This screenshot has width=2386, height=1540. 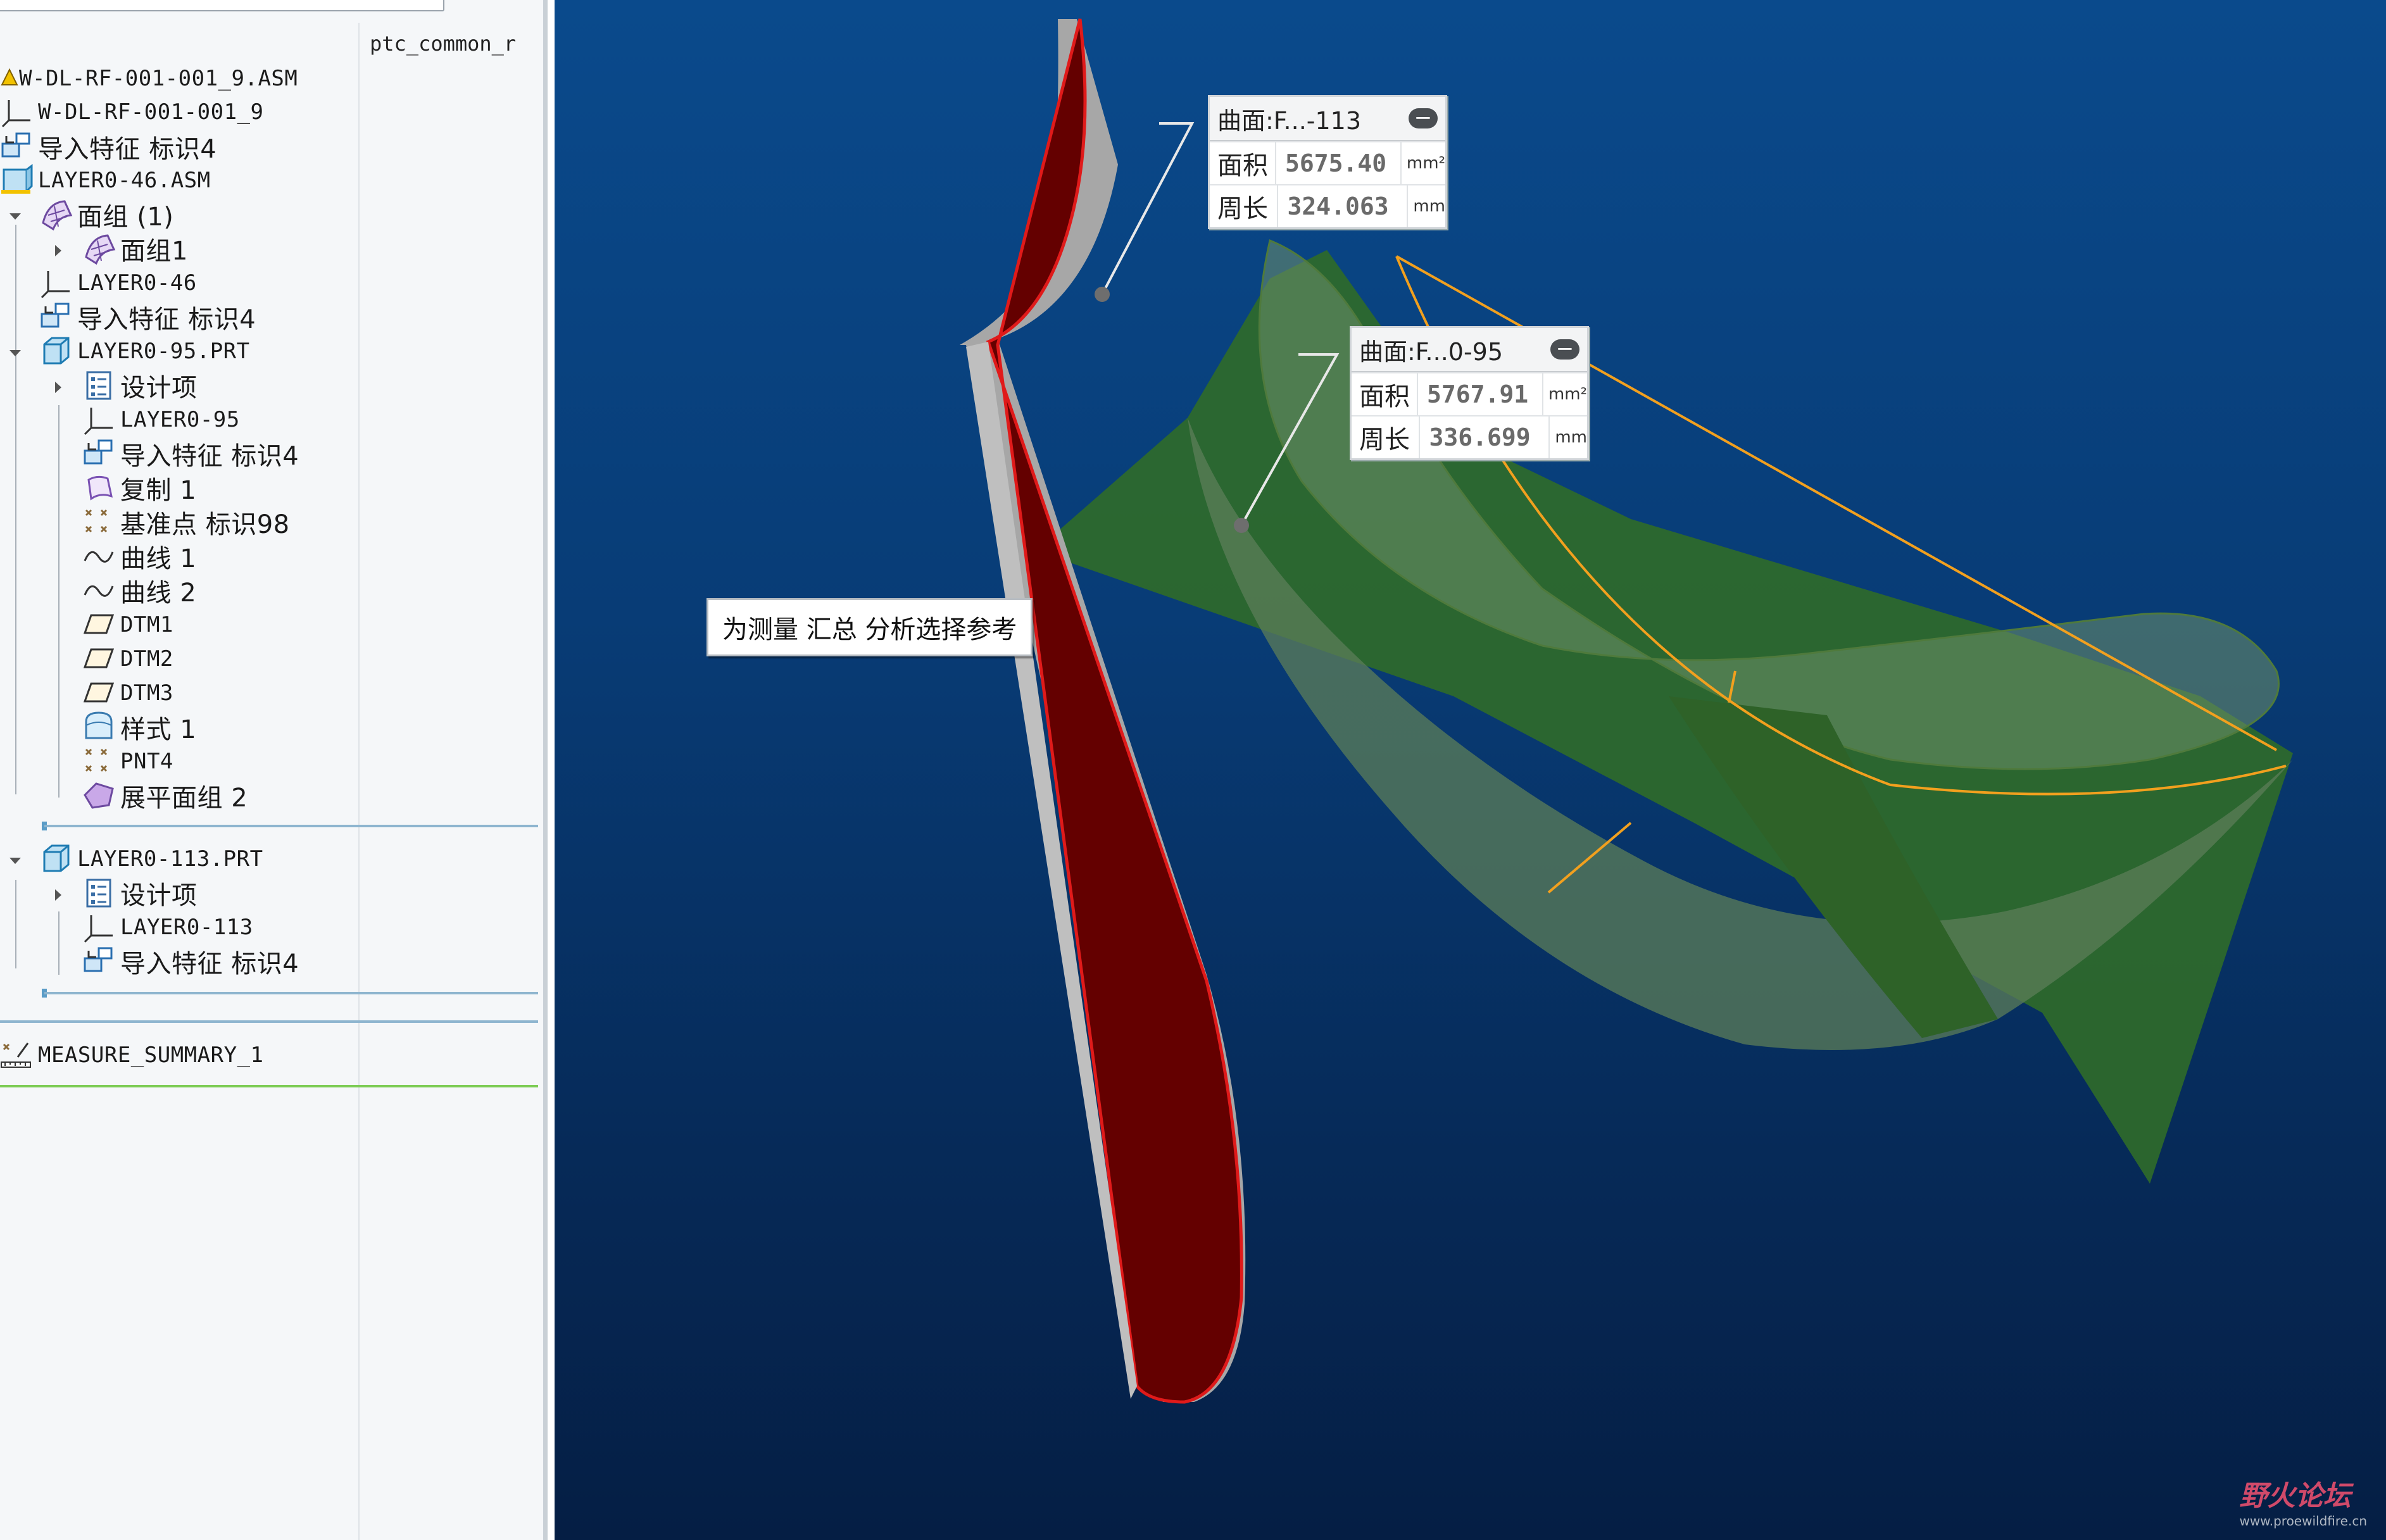 I want to click on callout-header: 曲面:F...-113 −, so click(x=1327, y=119).